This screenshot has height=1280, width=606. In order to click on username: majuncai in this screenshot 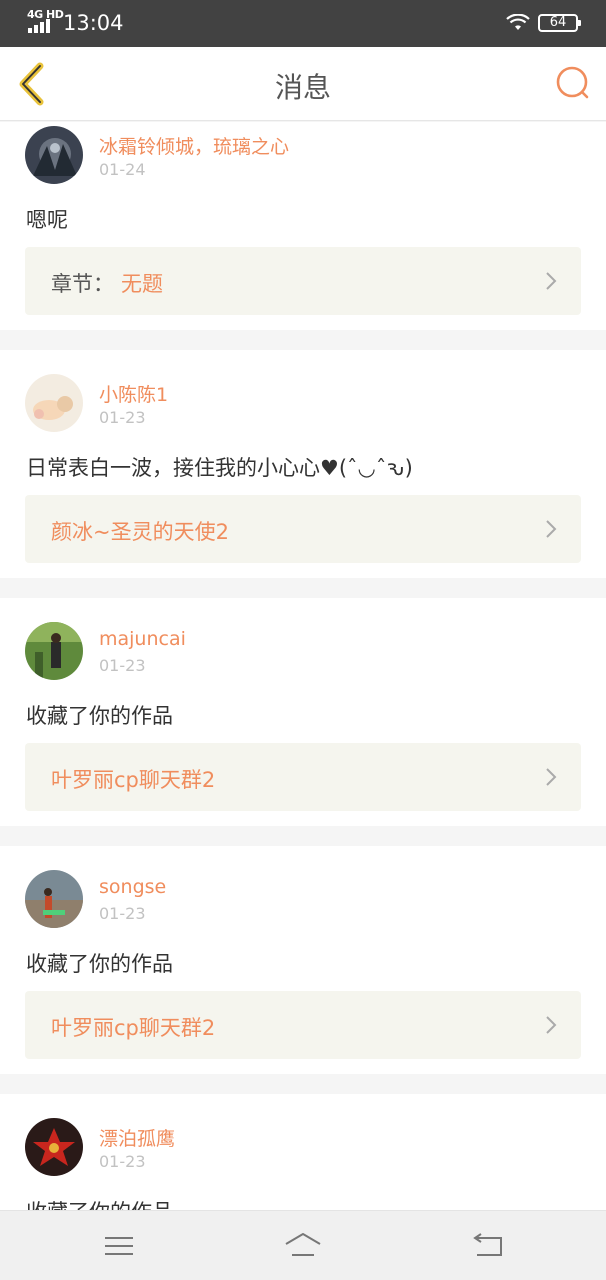, I will do `click(142, 639)`.